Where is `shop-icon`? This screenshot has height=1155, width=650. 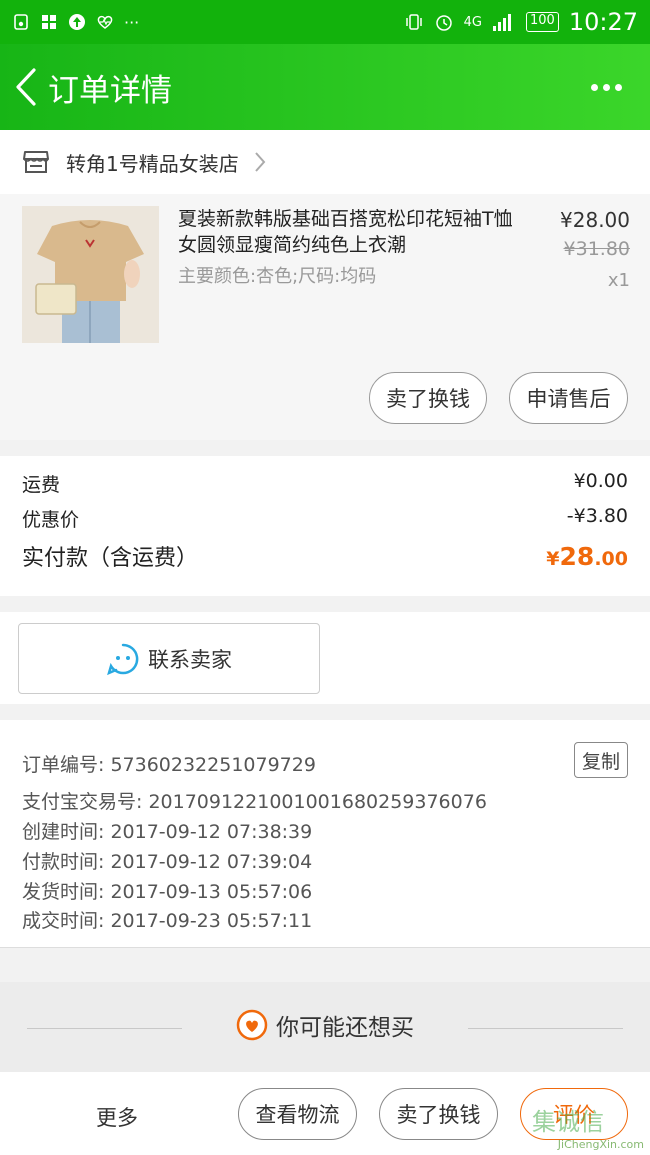 shop-icon is located at coordinates (36, 162).